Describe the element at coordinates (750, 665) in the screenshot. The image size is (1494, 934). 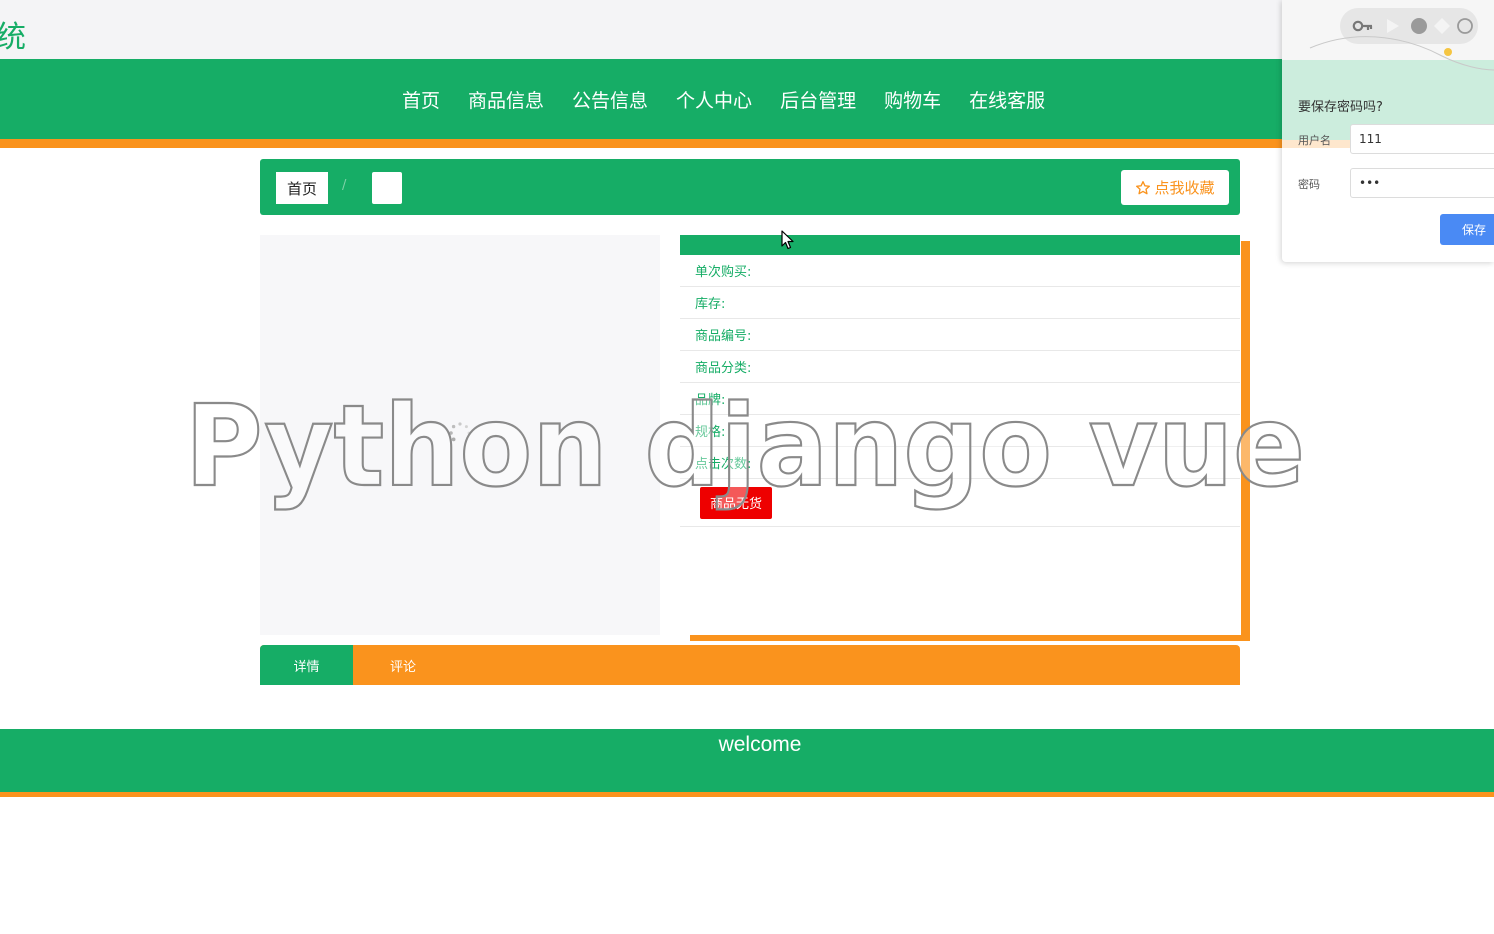
I see `detail-tabs: 详情 评论` at that location.